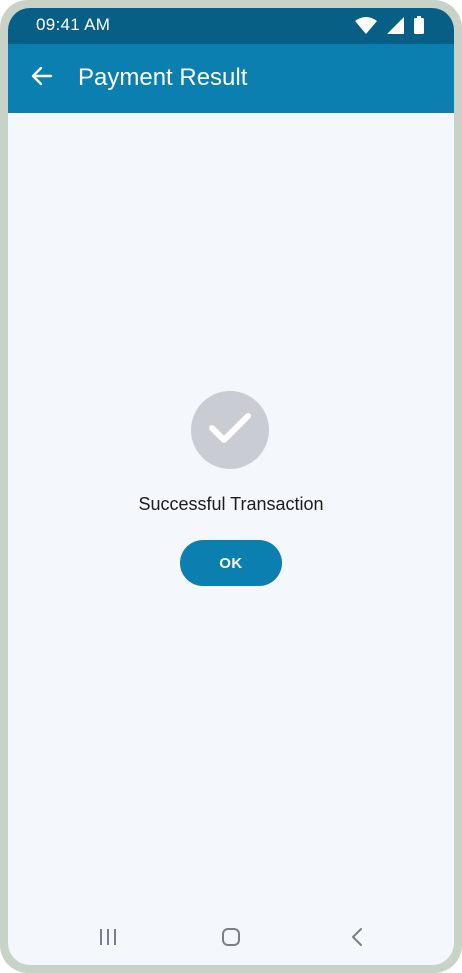 The image size is (462, 973). I want to click on checkmark-icon, so click(230, 430).